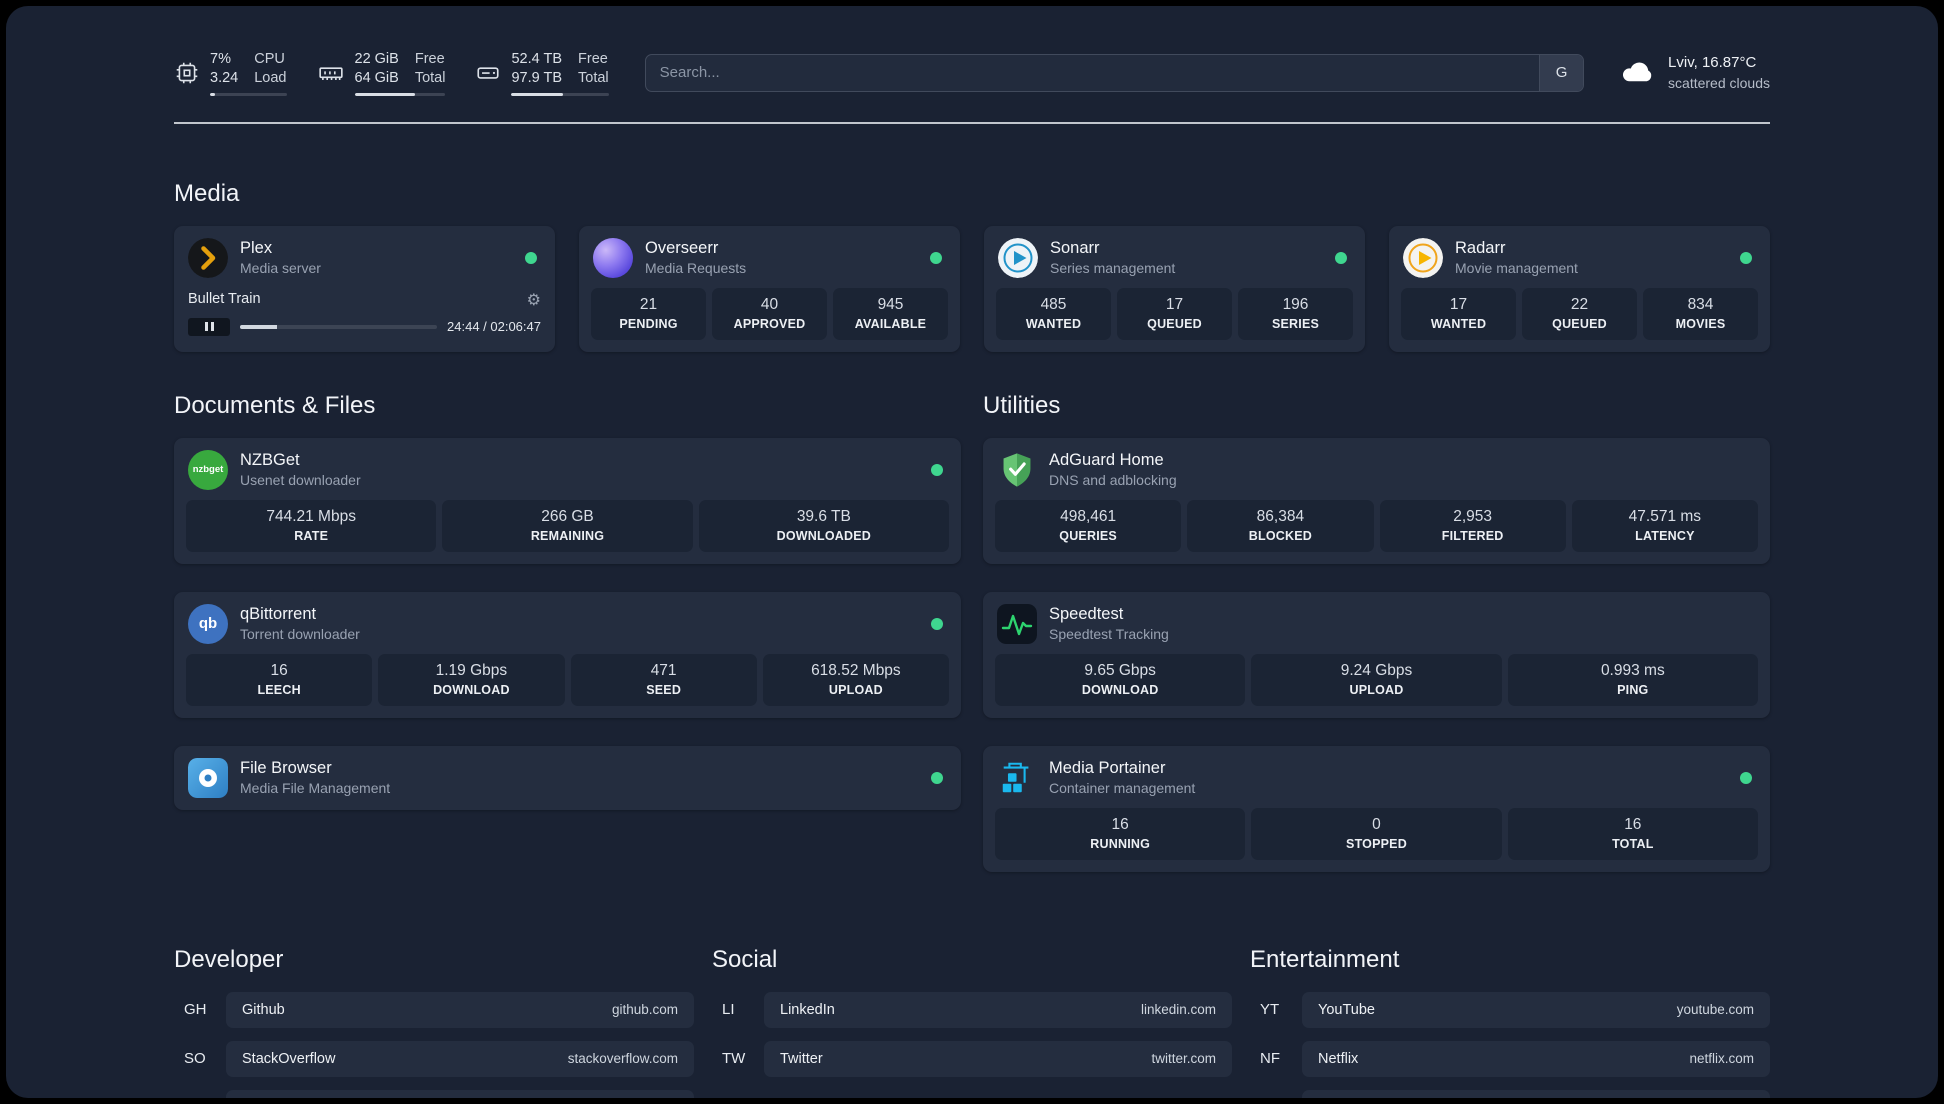 This screenshot has height=1104, width=1944. I want to click on service-name: File Browser, so click(286, 767).